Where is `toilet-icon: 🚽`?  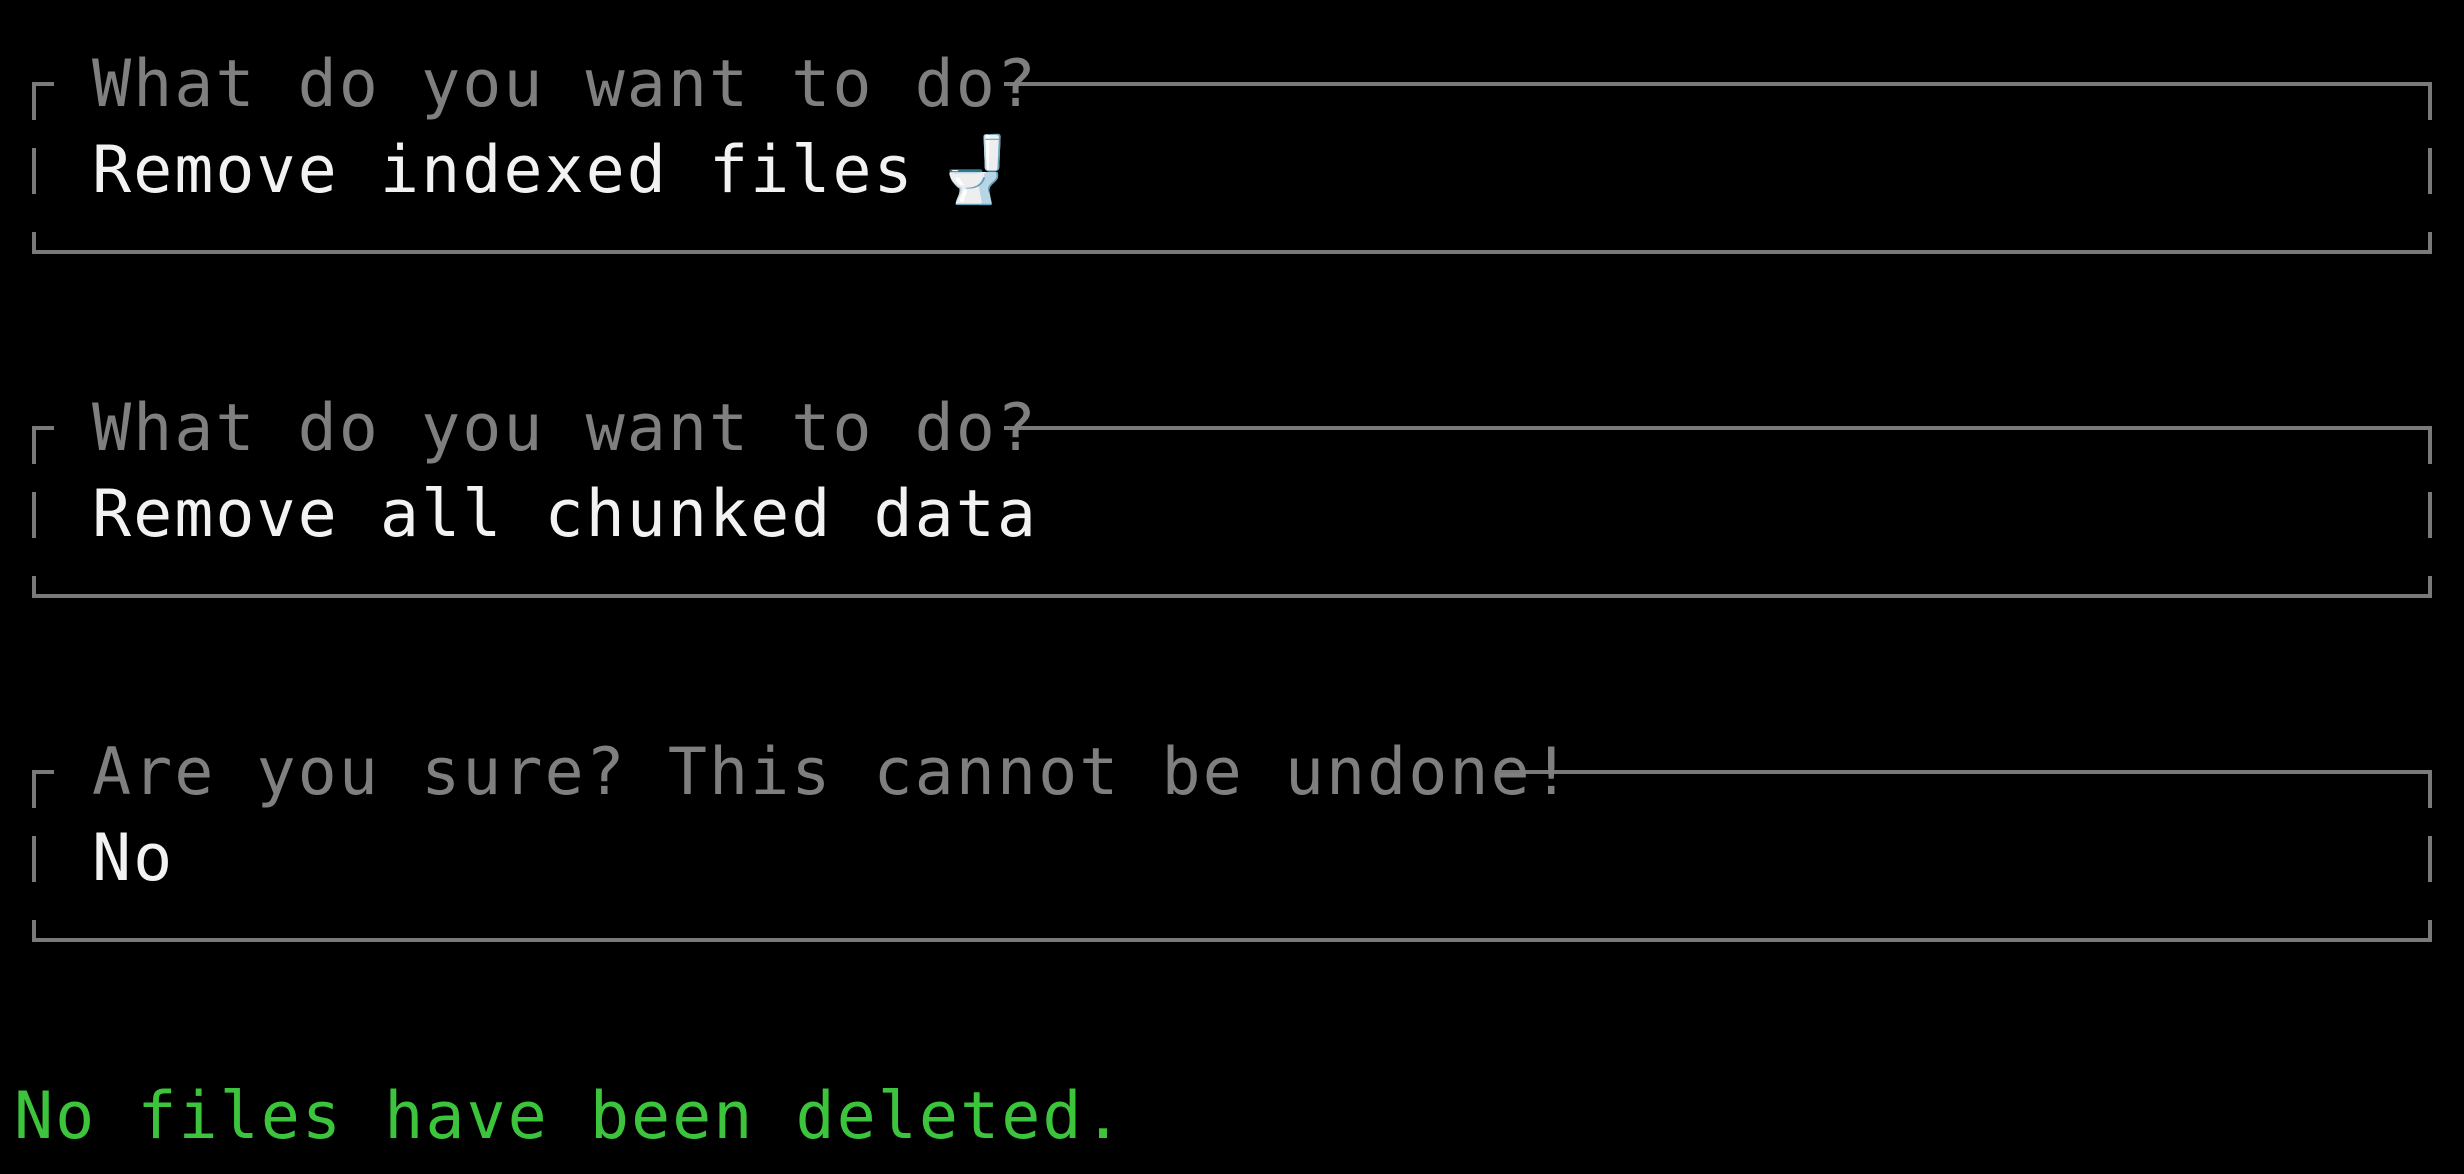 toilet-icon: 🚽 is located at coordinates (976, 170).